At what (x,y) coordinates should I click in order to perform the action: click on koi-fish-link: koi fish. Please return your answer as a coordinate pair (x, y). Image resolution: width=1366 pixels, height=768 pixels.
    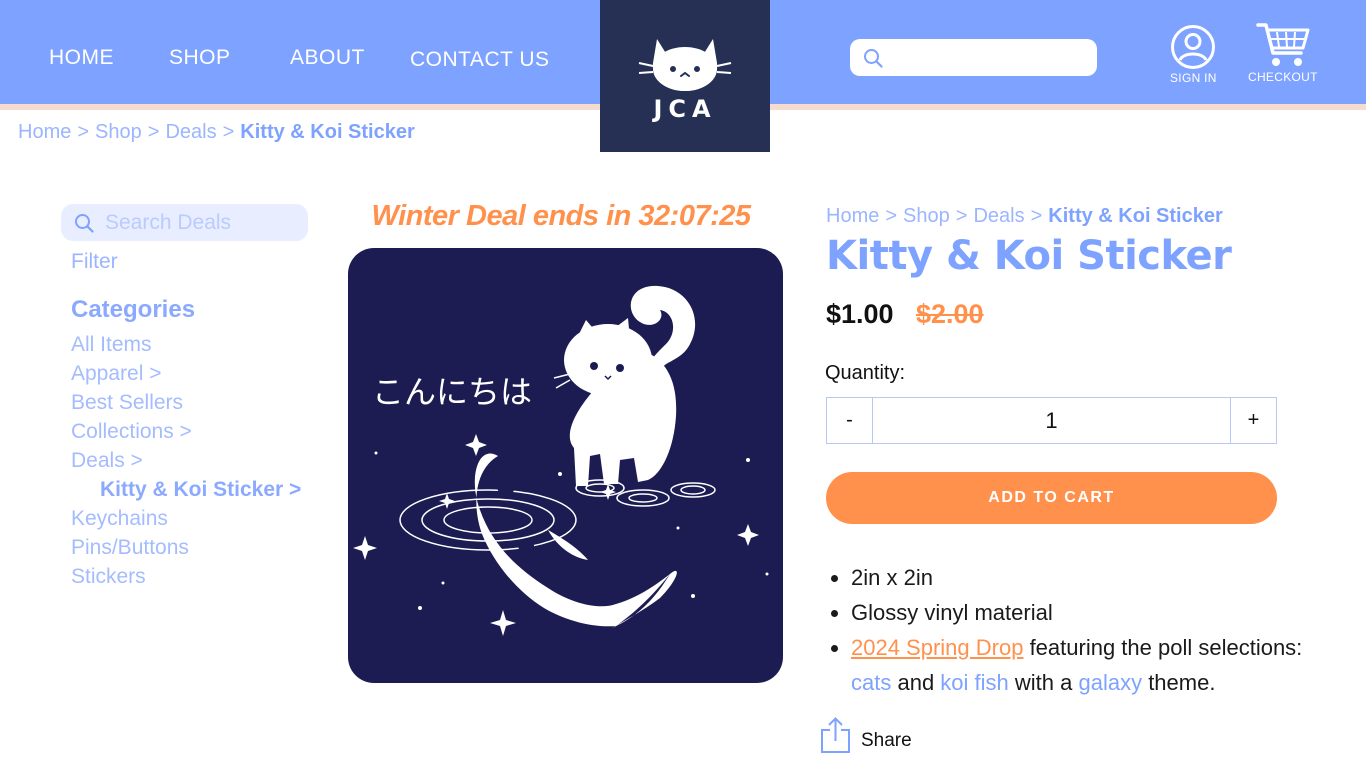
    Looking at the image, I should click on (974, 682).